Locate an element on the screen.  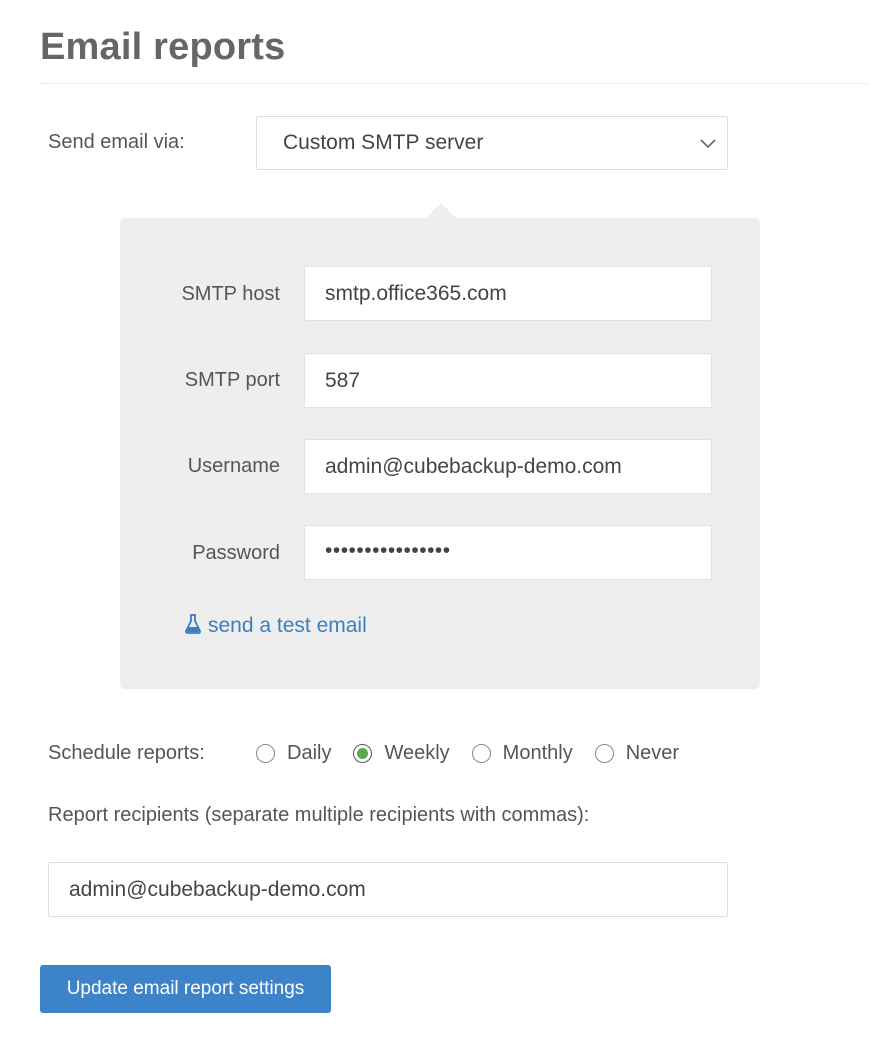
smtp-host-value: smtp.office365.com is located at coordinates (416, 293).